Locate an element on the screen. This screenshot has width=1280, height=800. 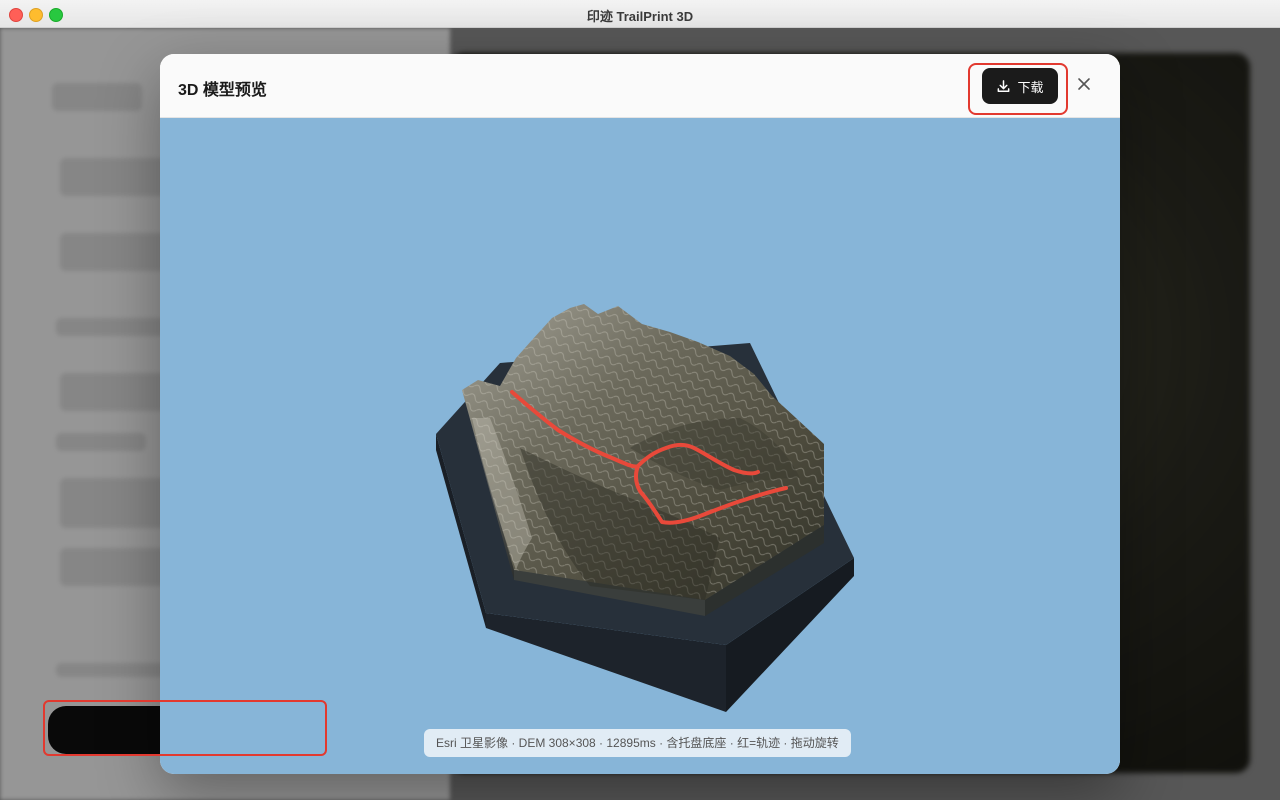
window-title: 印迹 TrailPrint 3D is located at coordinates (640, 16).